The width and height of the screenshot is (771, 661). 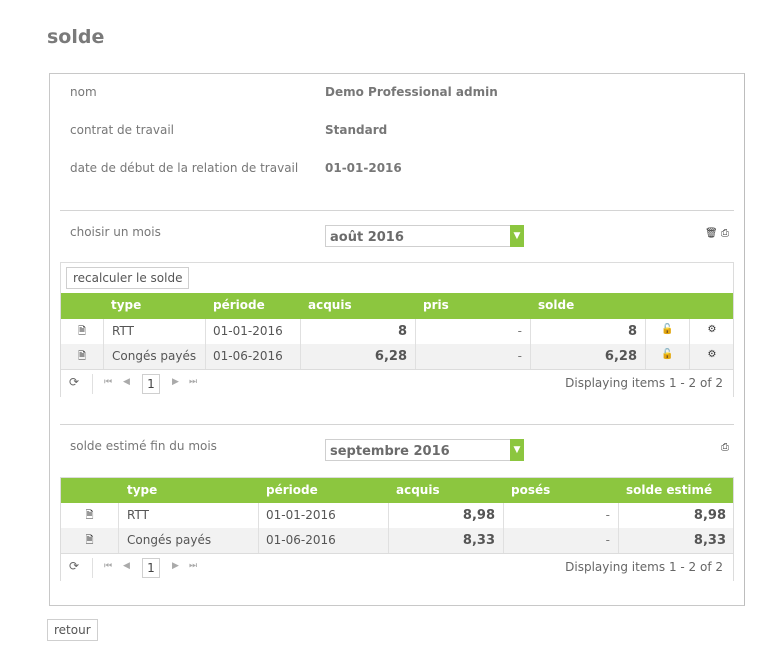 What do you see at coordinates (390, 451) in the screenshot?
I see `estimate-select-value: septembre 2016` at bounding box center [390, 451].